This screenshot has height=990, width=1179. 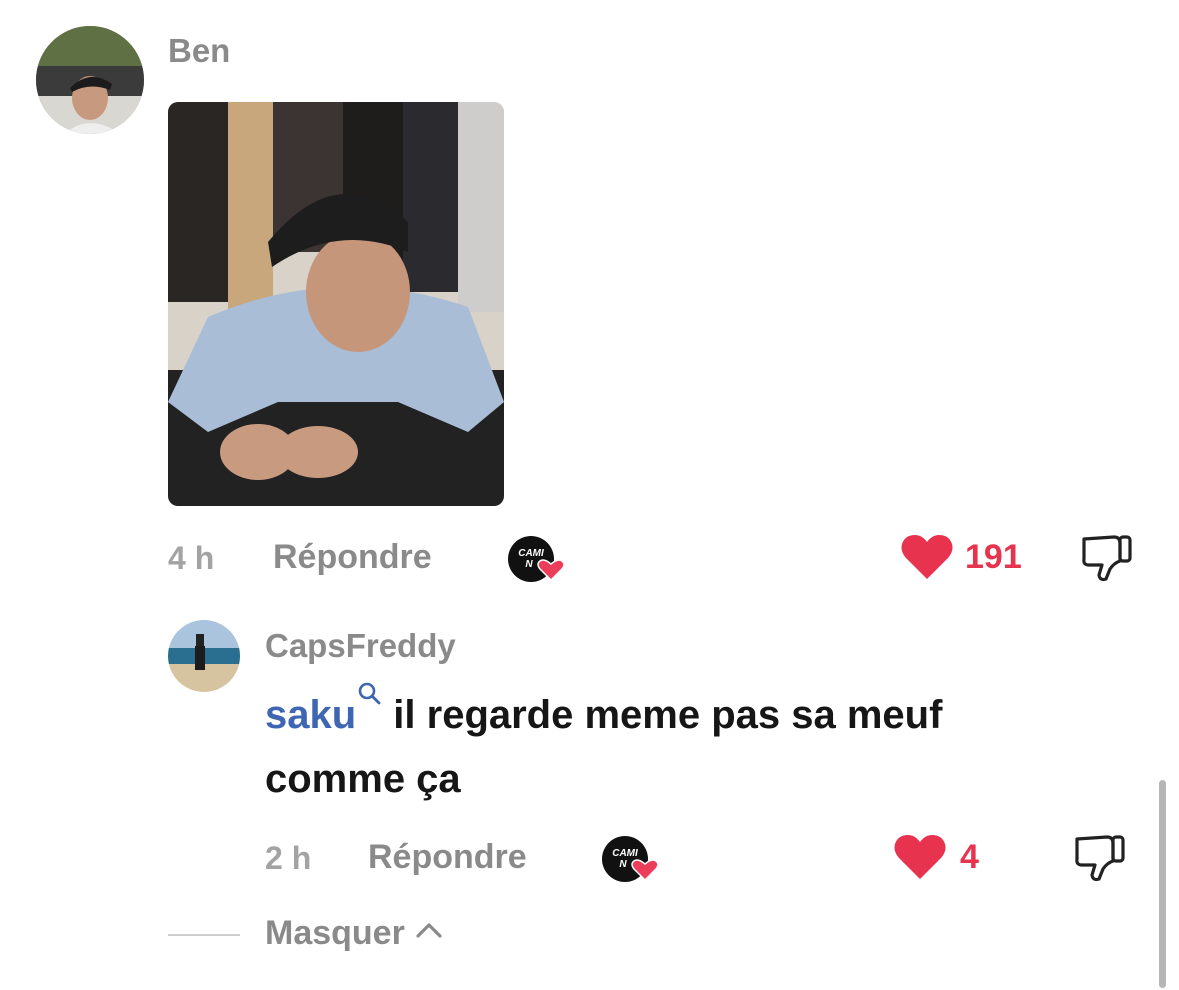 What do you see at coordinates (191, 558) in the screenshot?
I see `comment-time: 4 h` at bounding box center [191, 558].